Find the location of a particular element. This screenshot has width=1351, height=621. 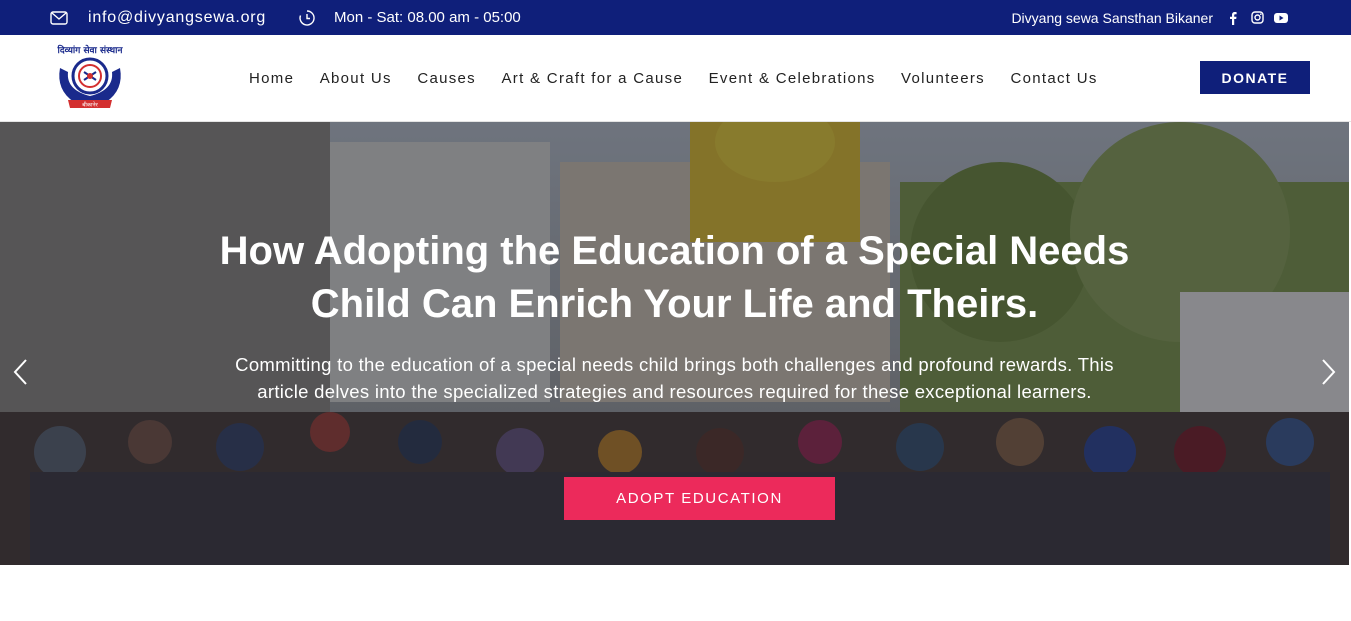

donate-button: DONATE is located at coordinates (1255, 77).